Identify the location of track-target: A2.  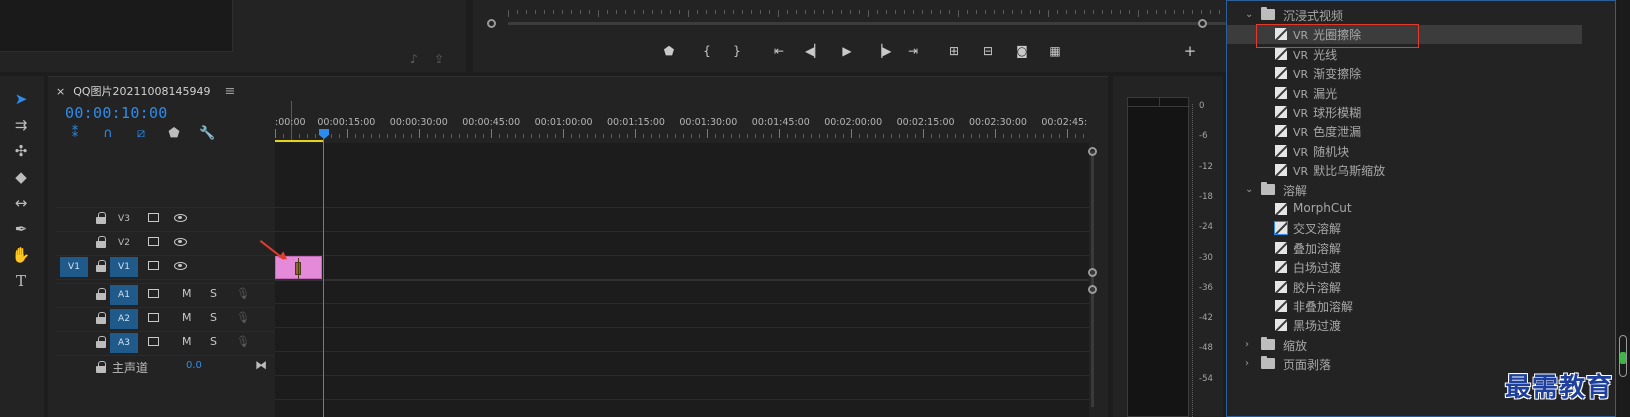
(124, 319).